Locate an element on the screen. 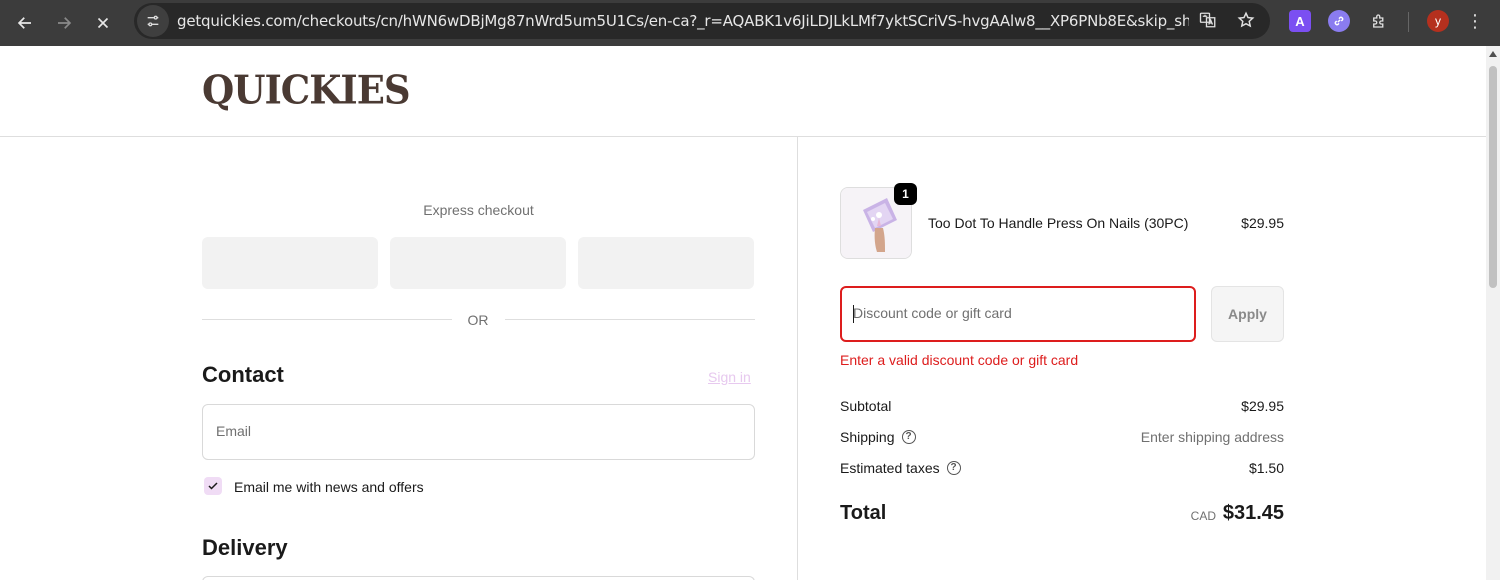 This screenshot has height=580, width=1500. browser-menu-icon: ⋮ is located at coordinates (1475, 21).